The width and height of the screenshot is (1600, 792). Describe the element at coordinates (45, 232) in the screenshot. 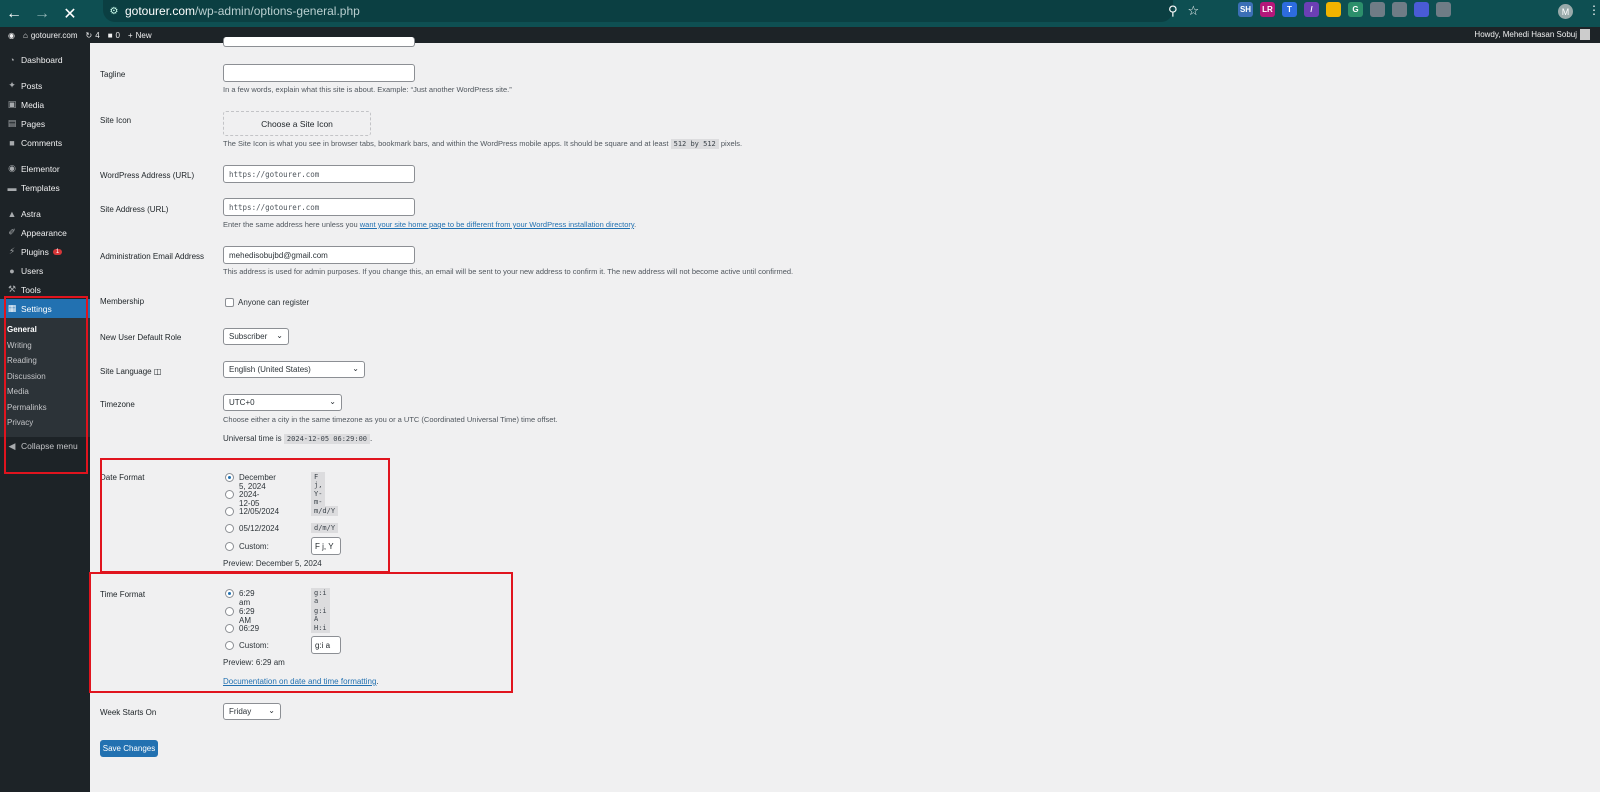

I see `menu-appearance: ✐ Appearance` at that location.